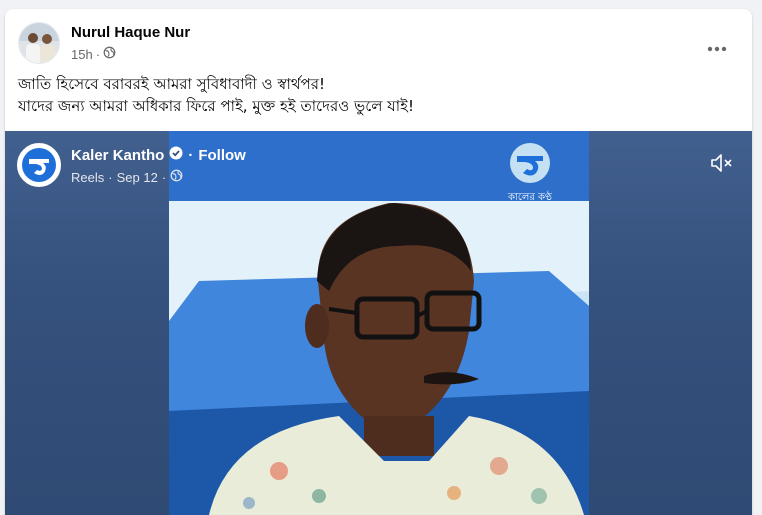 This screenshot has height=515, width=762. I want to click on watermark-text: কালের কণ্ঠ, so click(530, 197).